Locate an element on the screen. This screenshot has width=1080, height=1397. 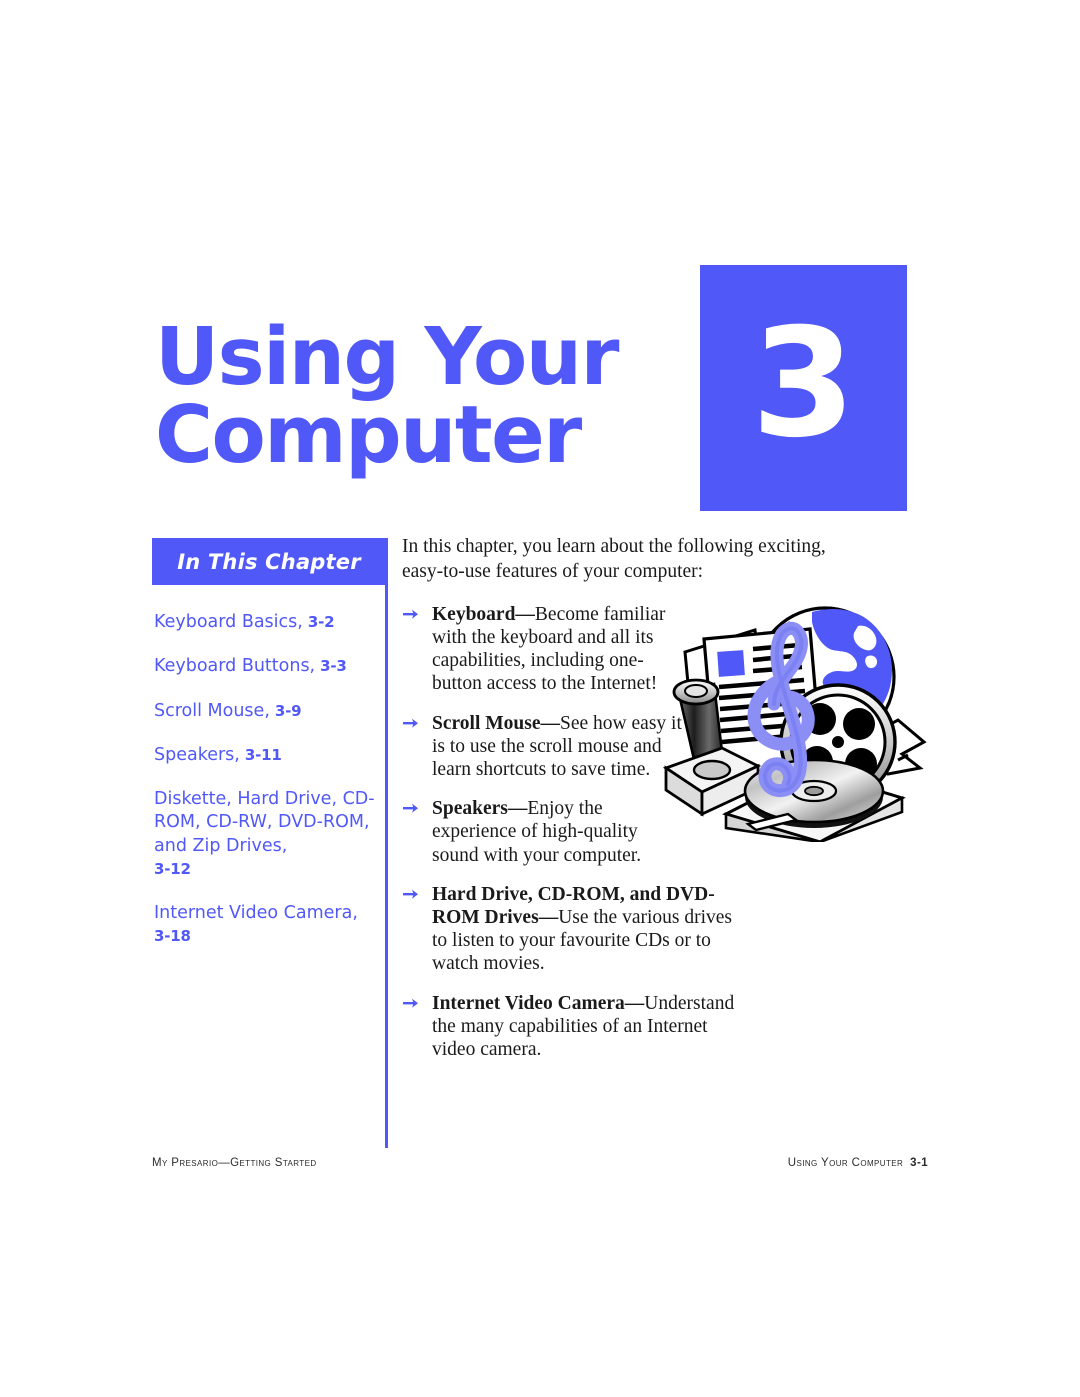
sidebar-item-page: 3-11 is located at coordinates (263, 754).